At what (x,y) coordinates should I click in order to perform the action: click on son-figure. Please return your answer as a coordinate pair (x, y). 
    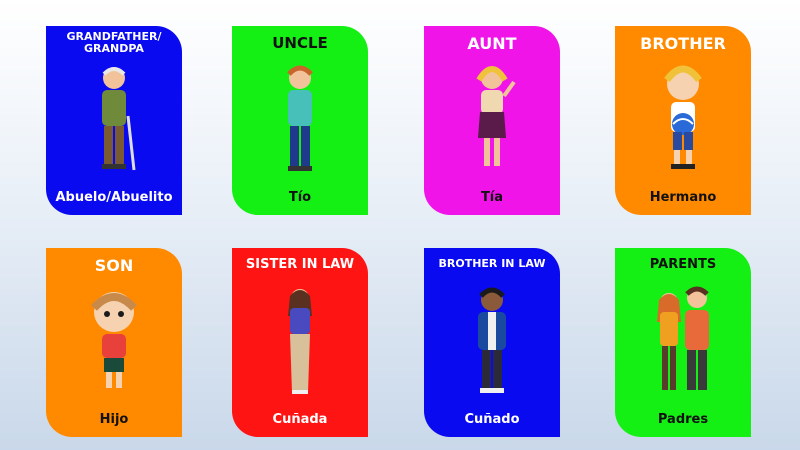
    Looking at the image, I should click on (114, 345).